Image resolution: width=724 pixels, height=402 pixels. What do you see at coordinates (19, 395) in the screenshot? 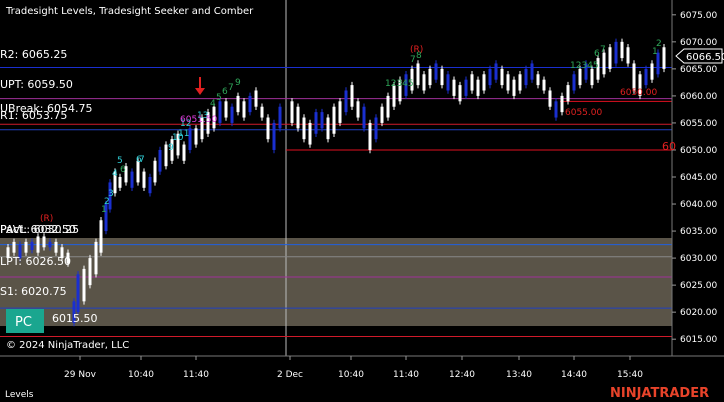
I see `panel-label: Levels` at bounding box center [19, 395].